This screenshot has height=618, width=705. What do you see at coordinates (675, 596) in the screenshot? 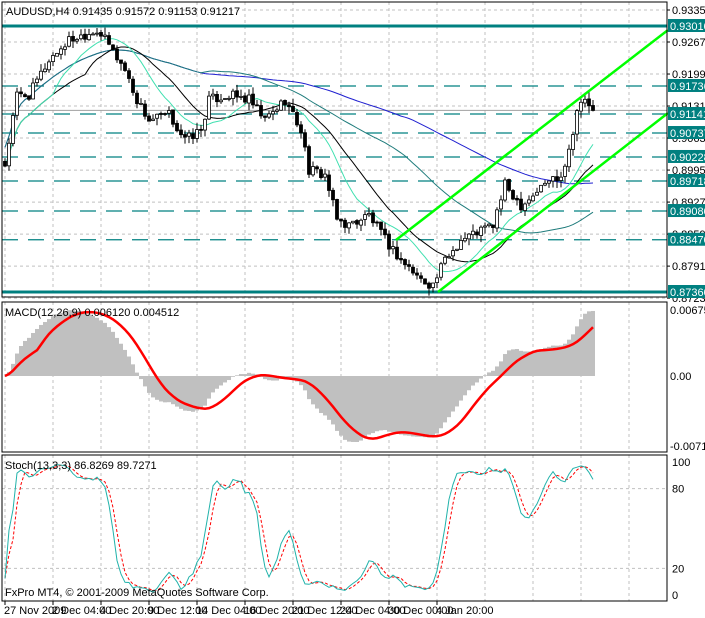
I see `stoch-tick-label: 0` at bounding box center [675, 596].